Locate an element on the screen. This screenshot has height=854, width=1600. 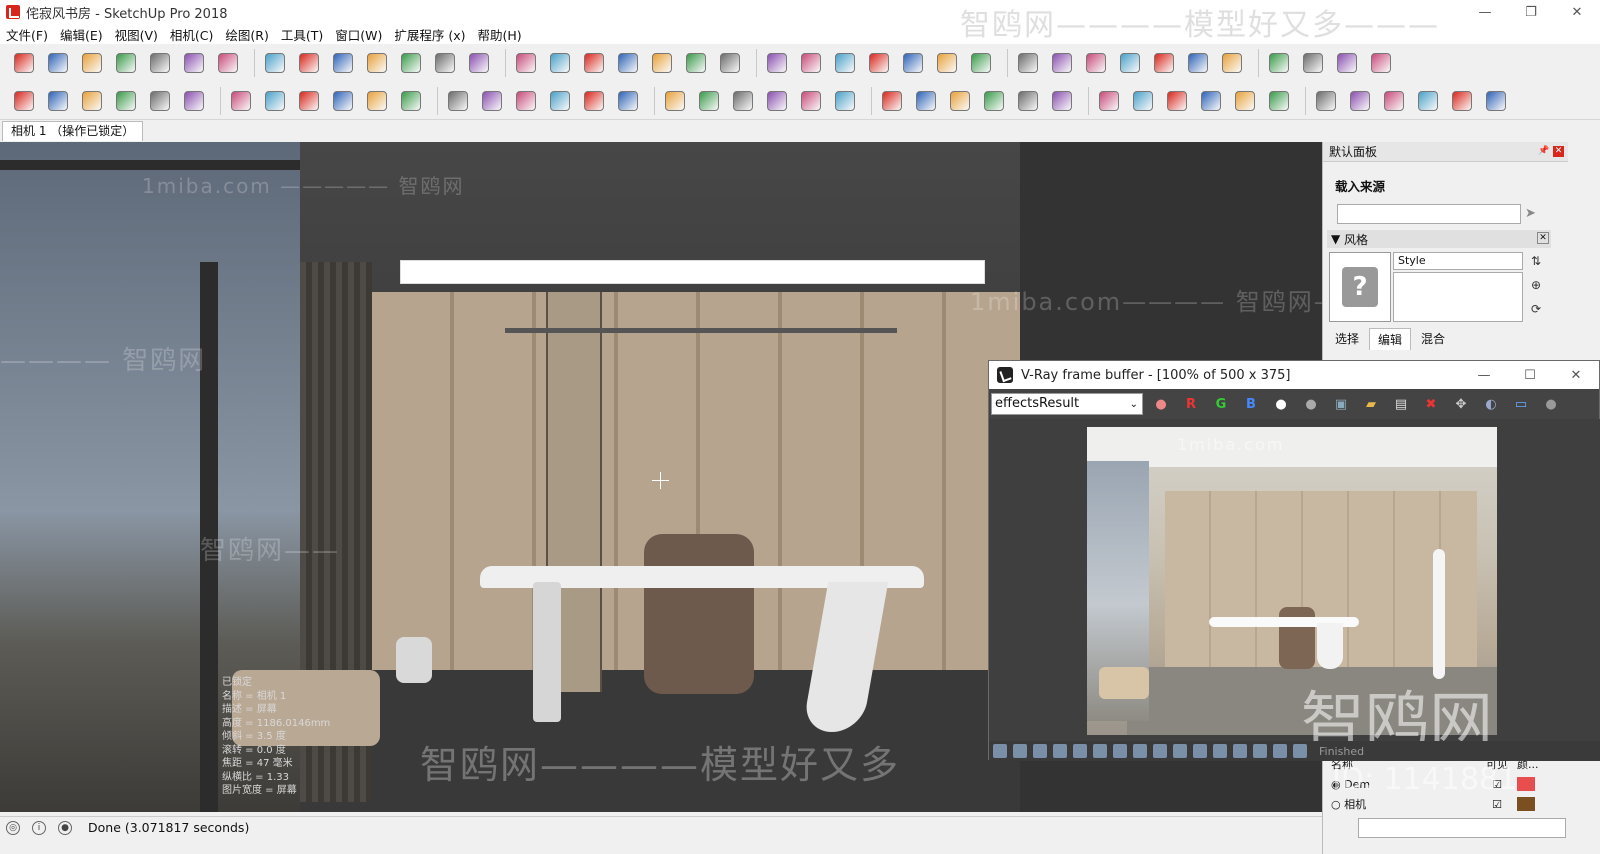
style-description-field is located at coordinates (1458, 297).